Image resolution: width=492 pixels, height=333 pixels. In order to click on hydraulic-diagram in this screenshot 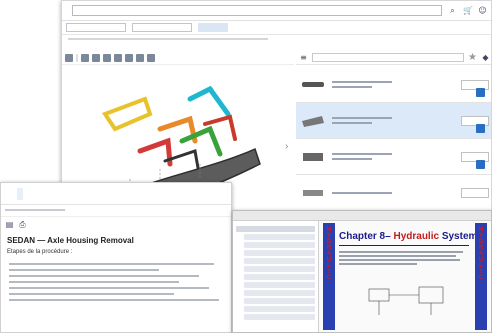, I will do `click(406, 300)`.